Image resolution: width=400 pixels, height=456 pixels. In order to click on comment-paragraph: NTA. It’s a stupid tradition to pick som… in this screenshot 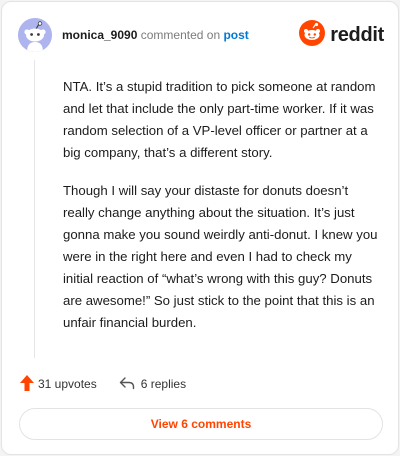, I will do `click(219, 119)`.